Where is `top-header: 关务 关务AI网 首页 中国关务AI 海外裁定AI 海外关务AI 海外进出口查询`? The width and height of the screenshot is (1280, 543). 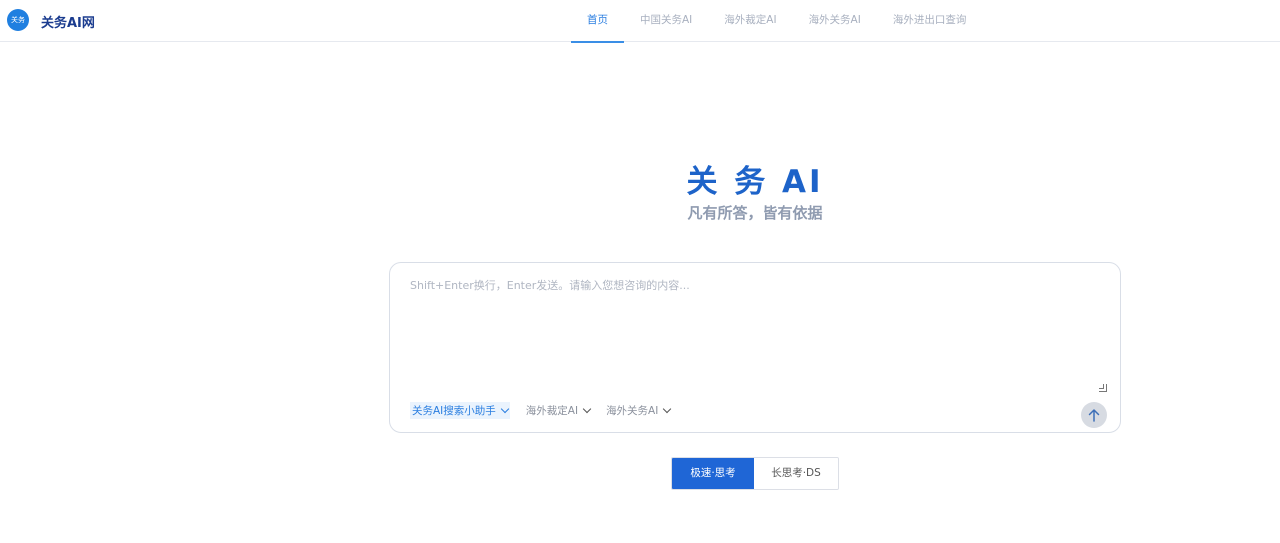 top-header: 关务 关务AI网 首页 中国关务AI 海外裁定AI 海外关务AI 海外进出口查询 is located at coordinates (640, 21).